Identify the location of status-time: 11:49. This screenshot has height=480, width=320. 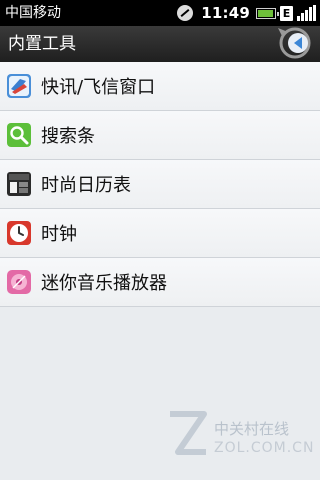
(225, 13).